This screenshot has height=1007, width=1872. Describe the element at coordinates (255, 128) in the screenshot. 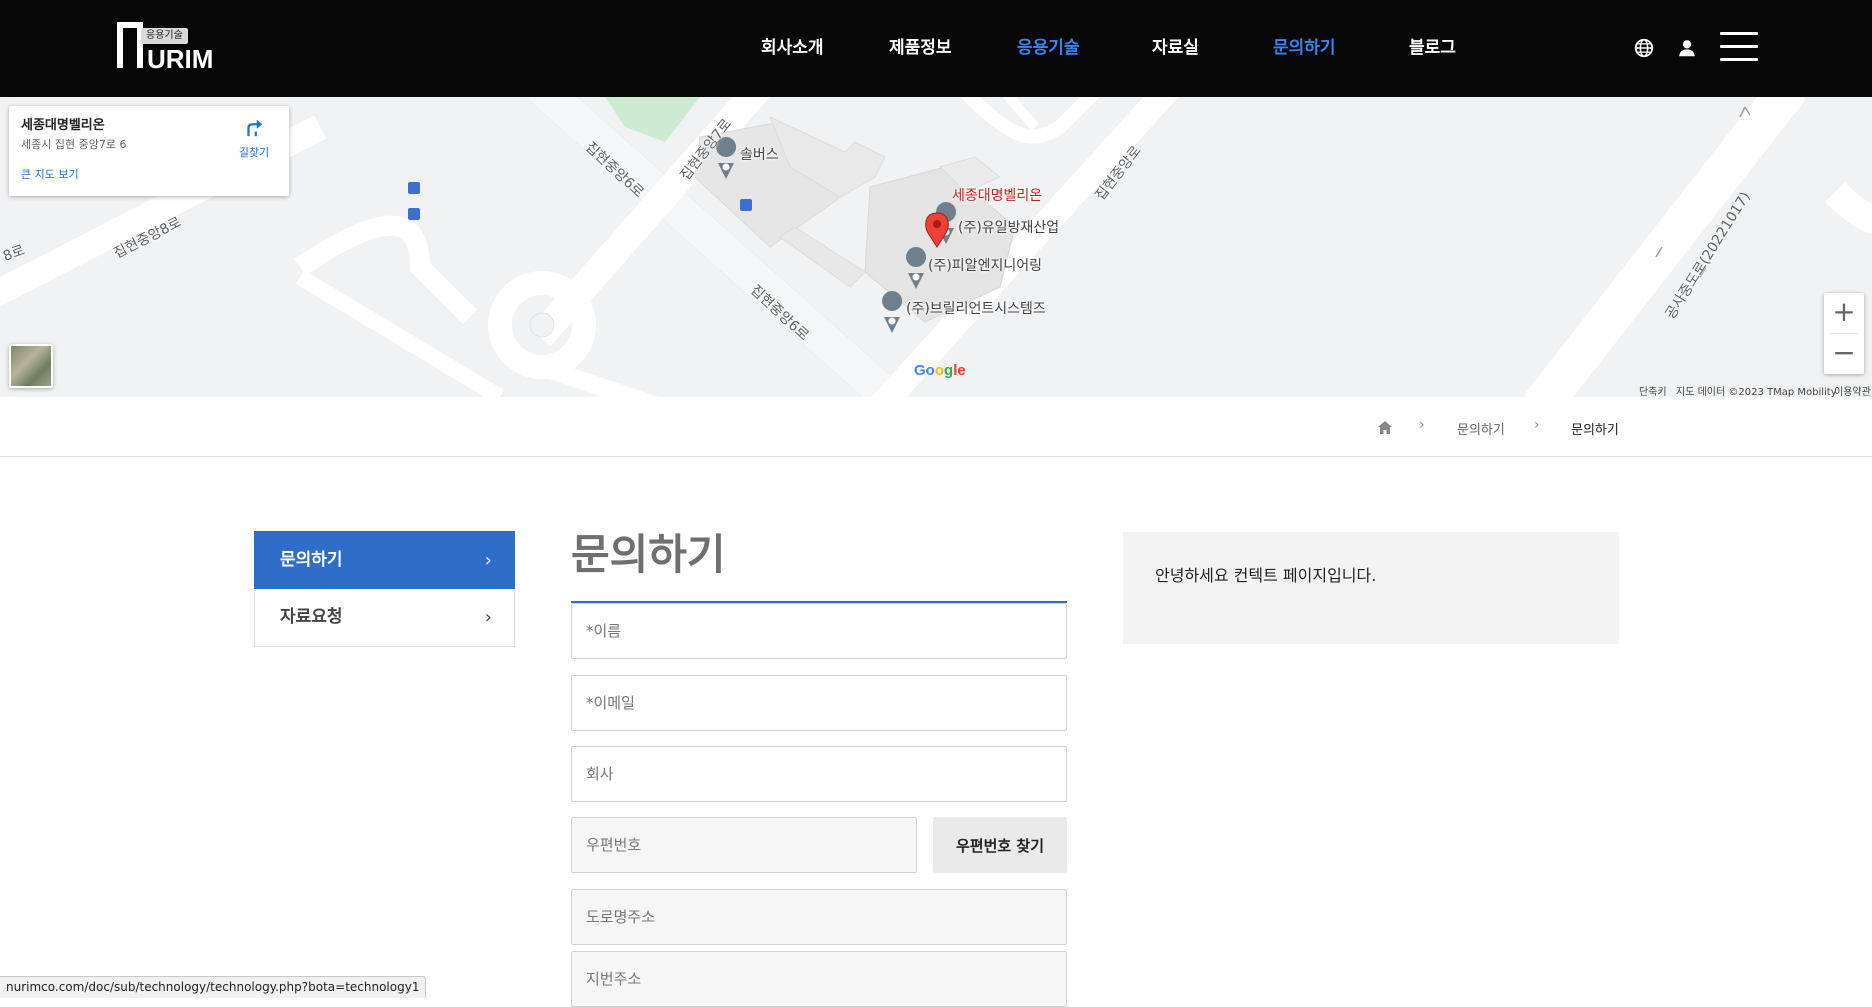

I see `directions-icon` at that location.